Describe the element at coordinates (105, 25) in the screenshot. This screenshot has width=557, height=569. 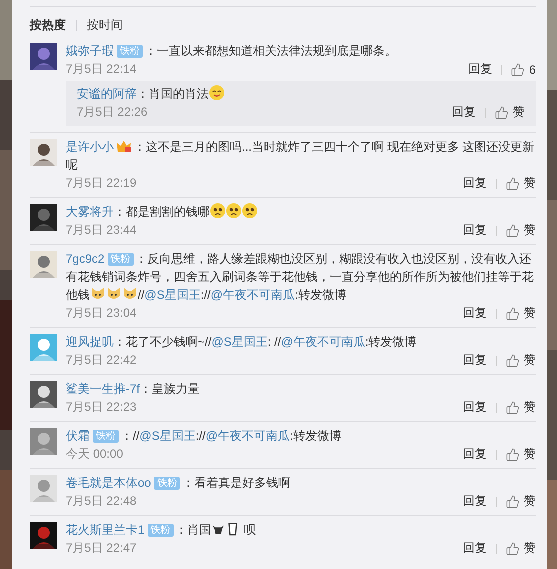
I see `sort-tab: 按时间` at that location.